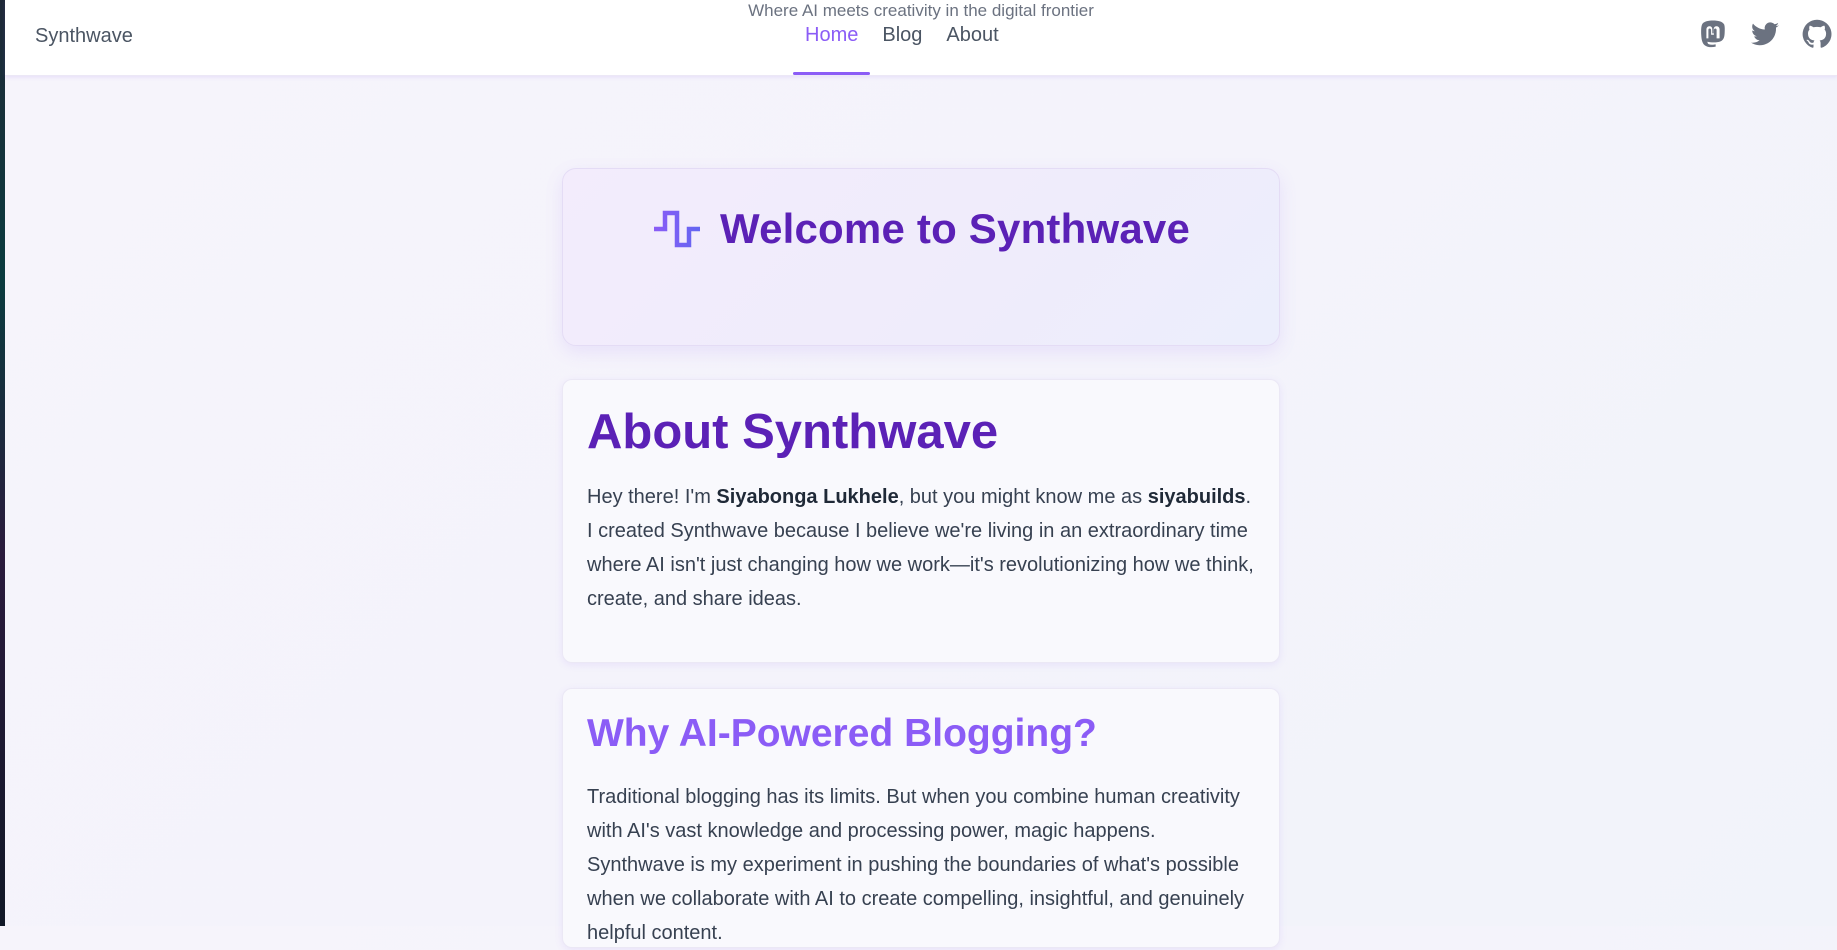  I want to click on mastodon-icon, so click(1713, 34).